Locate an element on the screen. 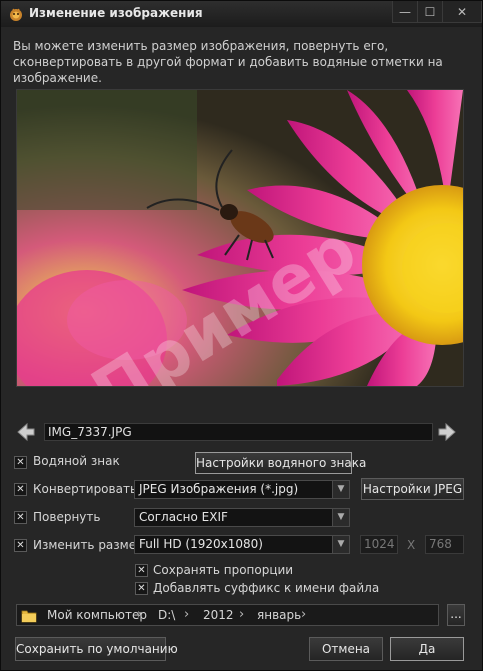  rotate-select-value: Согласно EXIF is located at coordinates (183, 517).